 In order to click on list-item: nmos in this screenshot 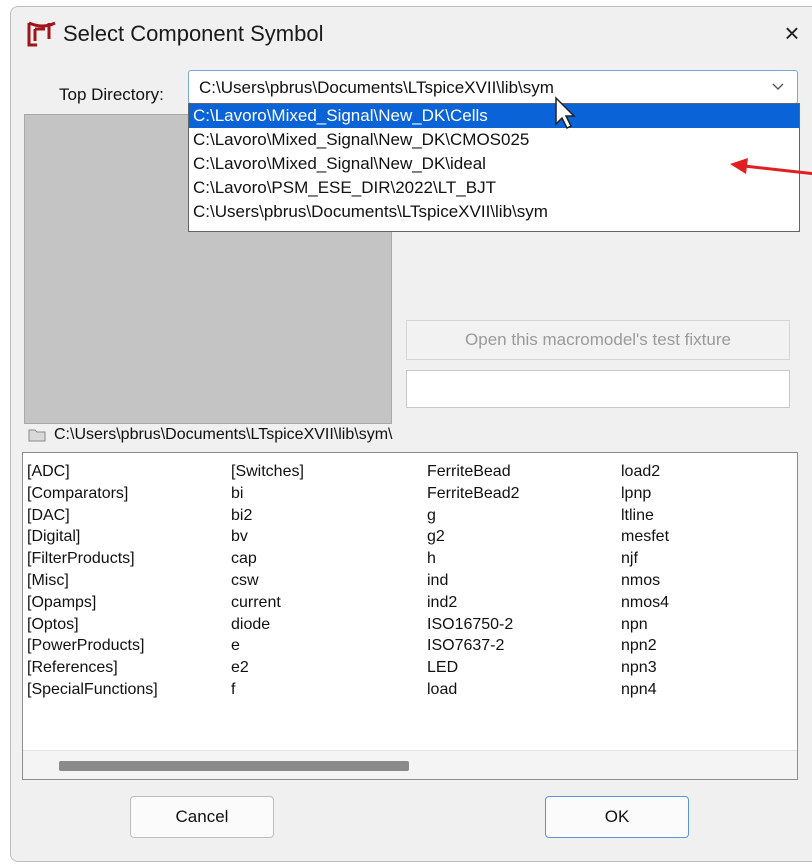, I will do `click(645, 581)`.